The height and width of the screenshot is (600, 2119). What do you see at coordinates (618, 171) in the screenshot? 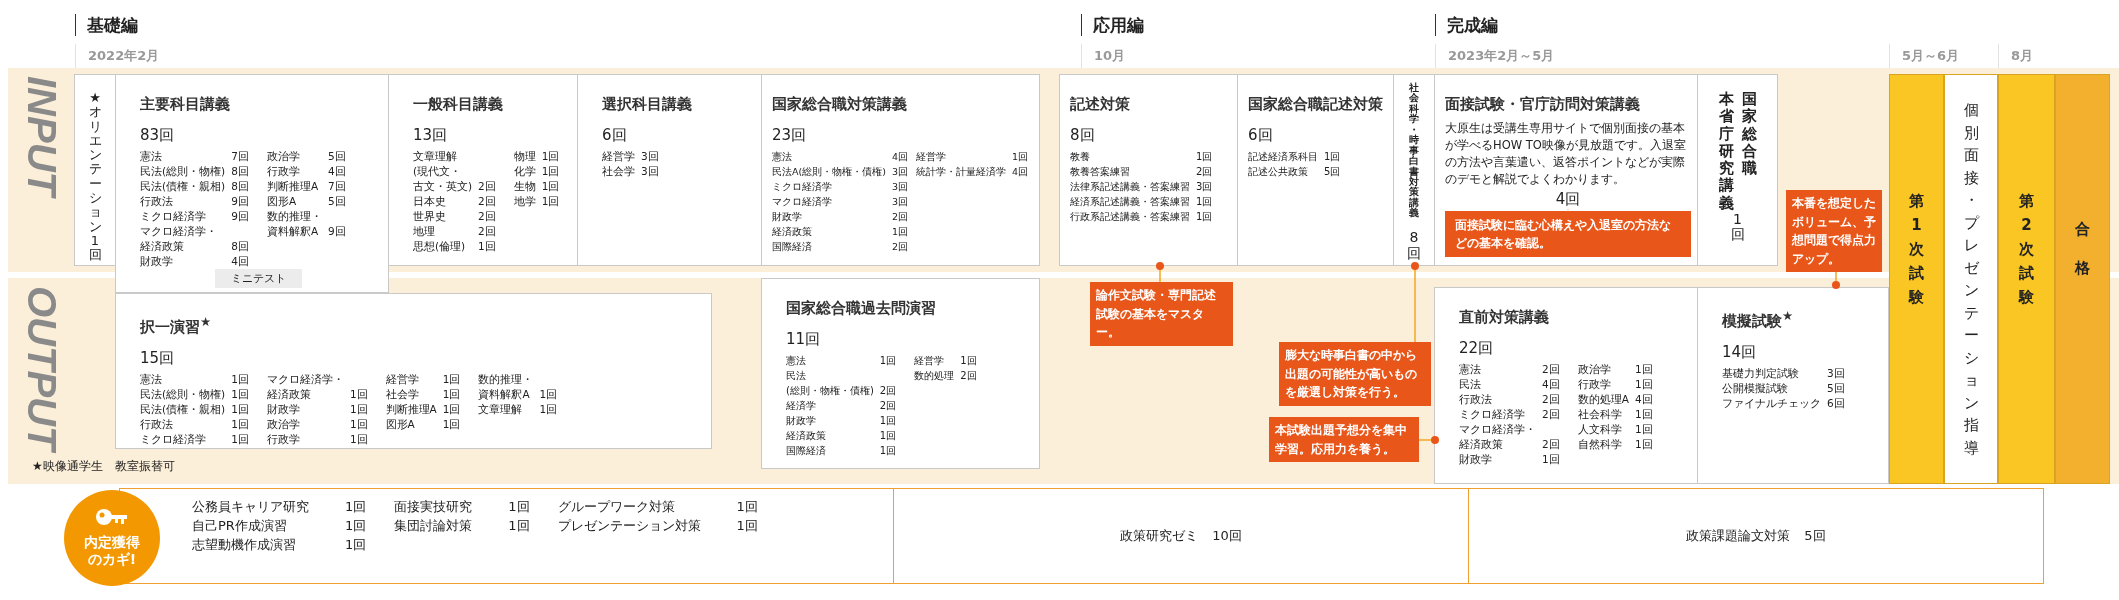
I see `subject-name: 社会学` at bounding box center [618, 171].